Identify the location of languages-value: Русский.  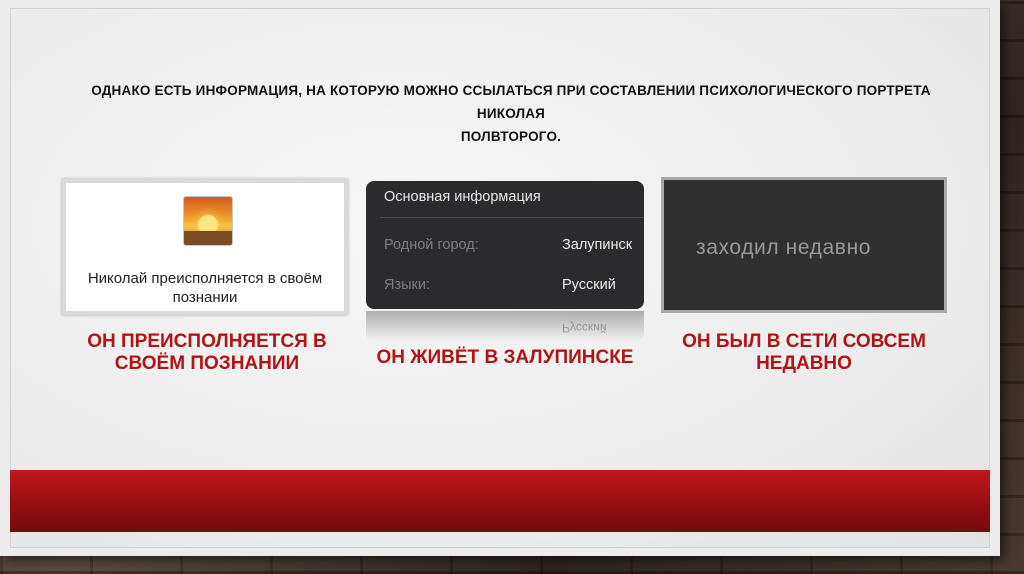
(589, 285).